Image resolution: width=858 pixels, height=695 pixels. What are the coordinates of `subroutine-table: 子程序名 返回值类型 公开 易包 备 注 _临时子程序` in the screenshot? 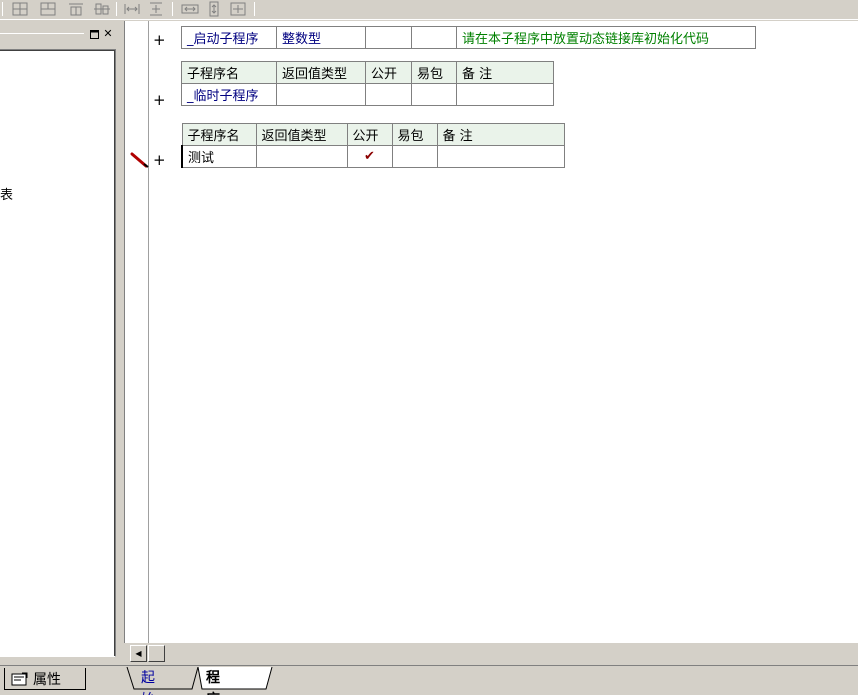 It's located at (367, 83).